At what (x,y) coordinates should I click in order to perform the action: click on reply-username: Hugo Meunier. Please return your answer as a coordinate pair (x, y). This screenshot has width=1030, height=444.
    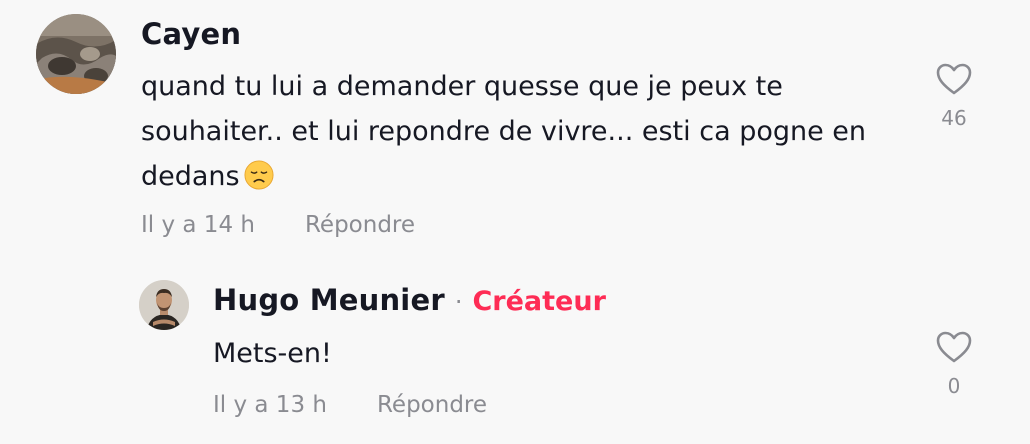
    Looking at the image, I should click on (329, 300).